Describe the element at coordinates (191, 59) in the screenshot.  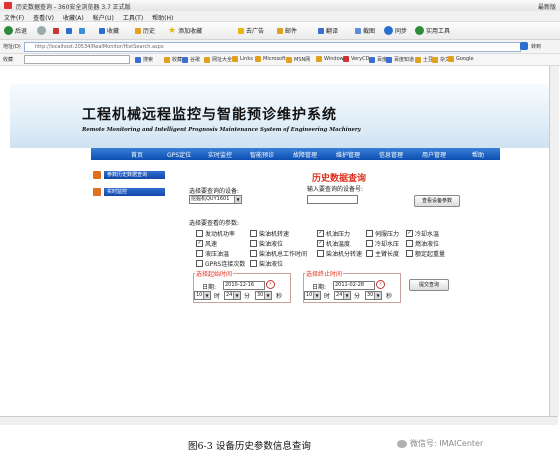
I see `favorite-link: 谷歌` at that location.